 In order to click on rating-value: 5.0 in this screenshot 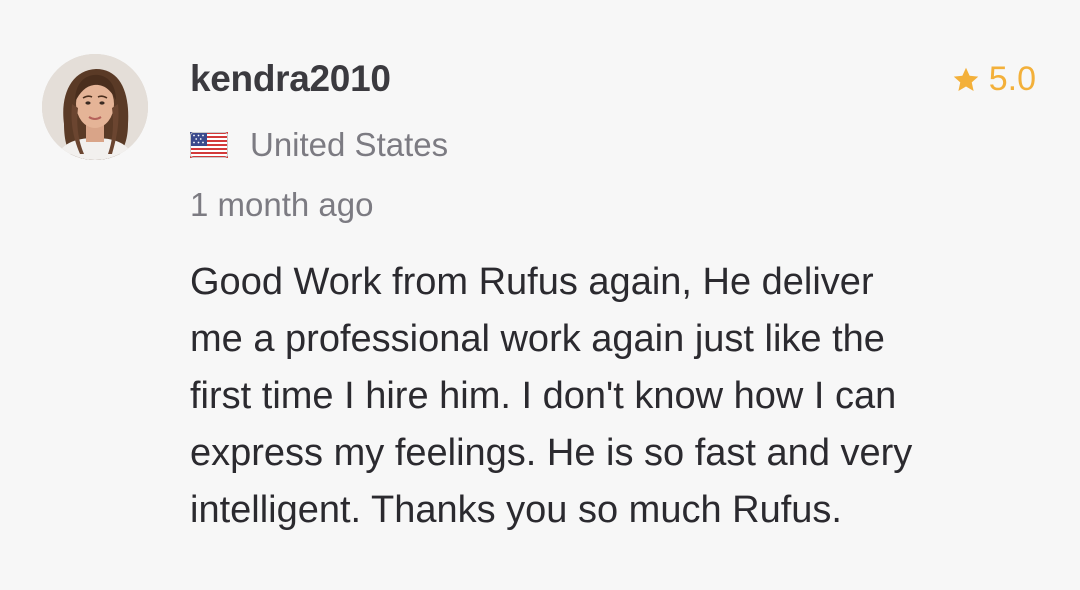, I will do `click(1012, 79)`.